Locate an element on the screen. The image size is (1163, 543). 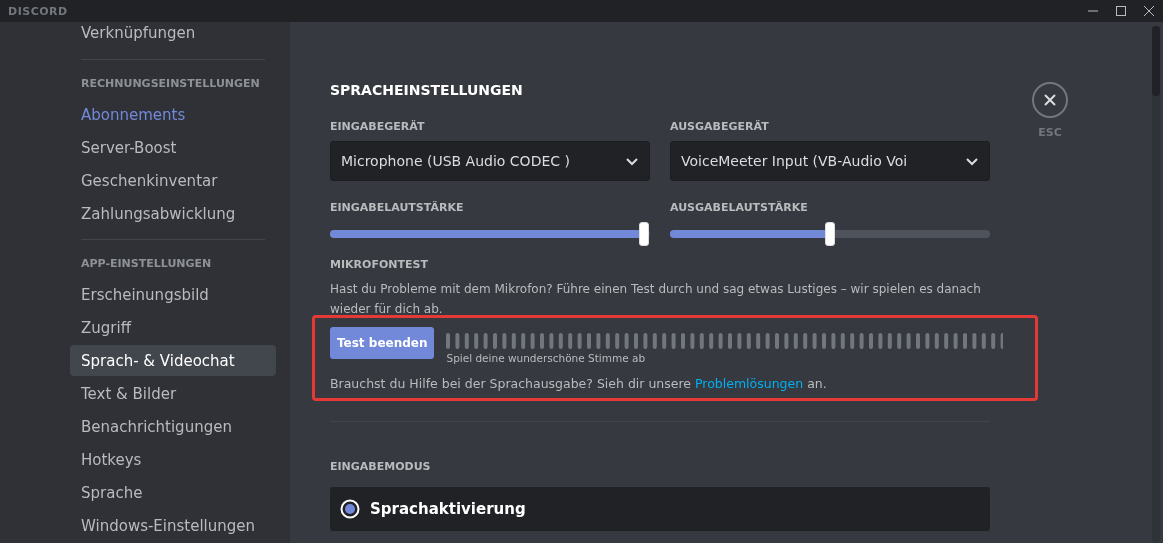
field-label: EINGABELAUTSTÄRKE is located at coordinates (397, 207).